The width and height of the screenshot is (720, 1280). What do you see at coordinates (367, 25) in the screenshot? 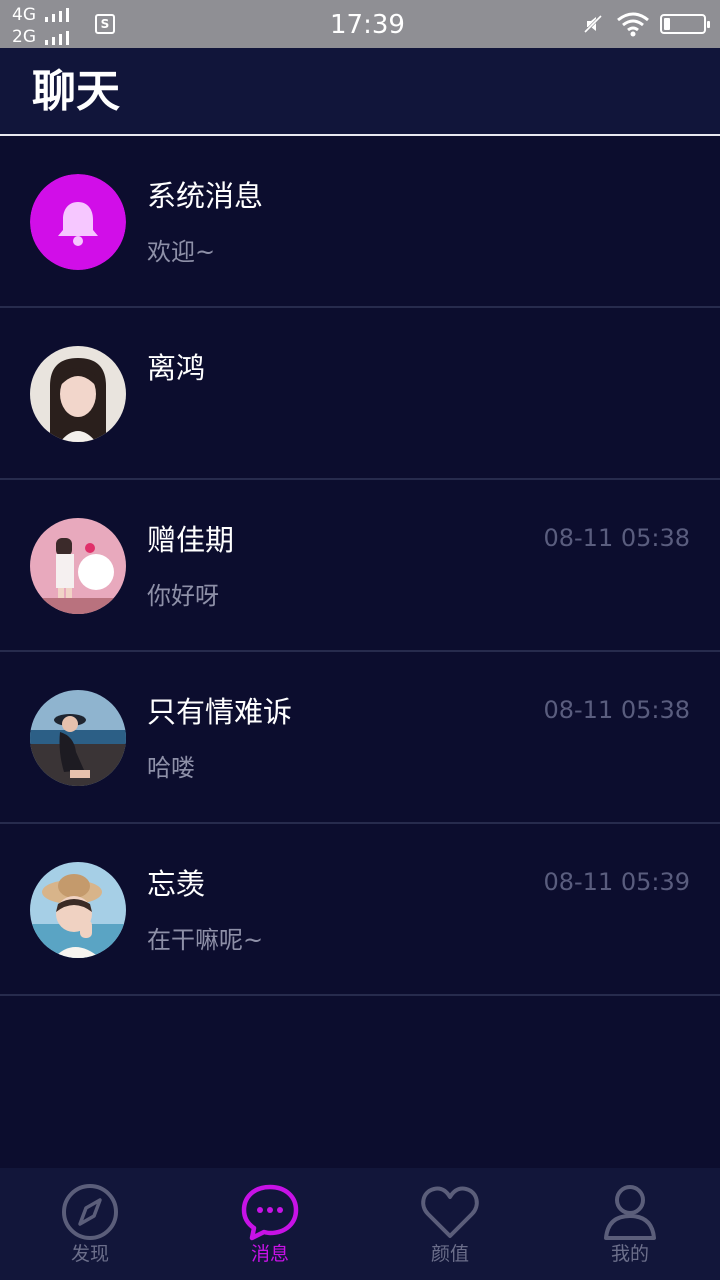
I see `clock: 17:39` at bounding box center [367, 25].